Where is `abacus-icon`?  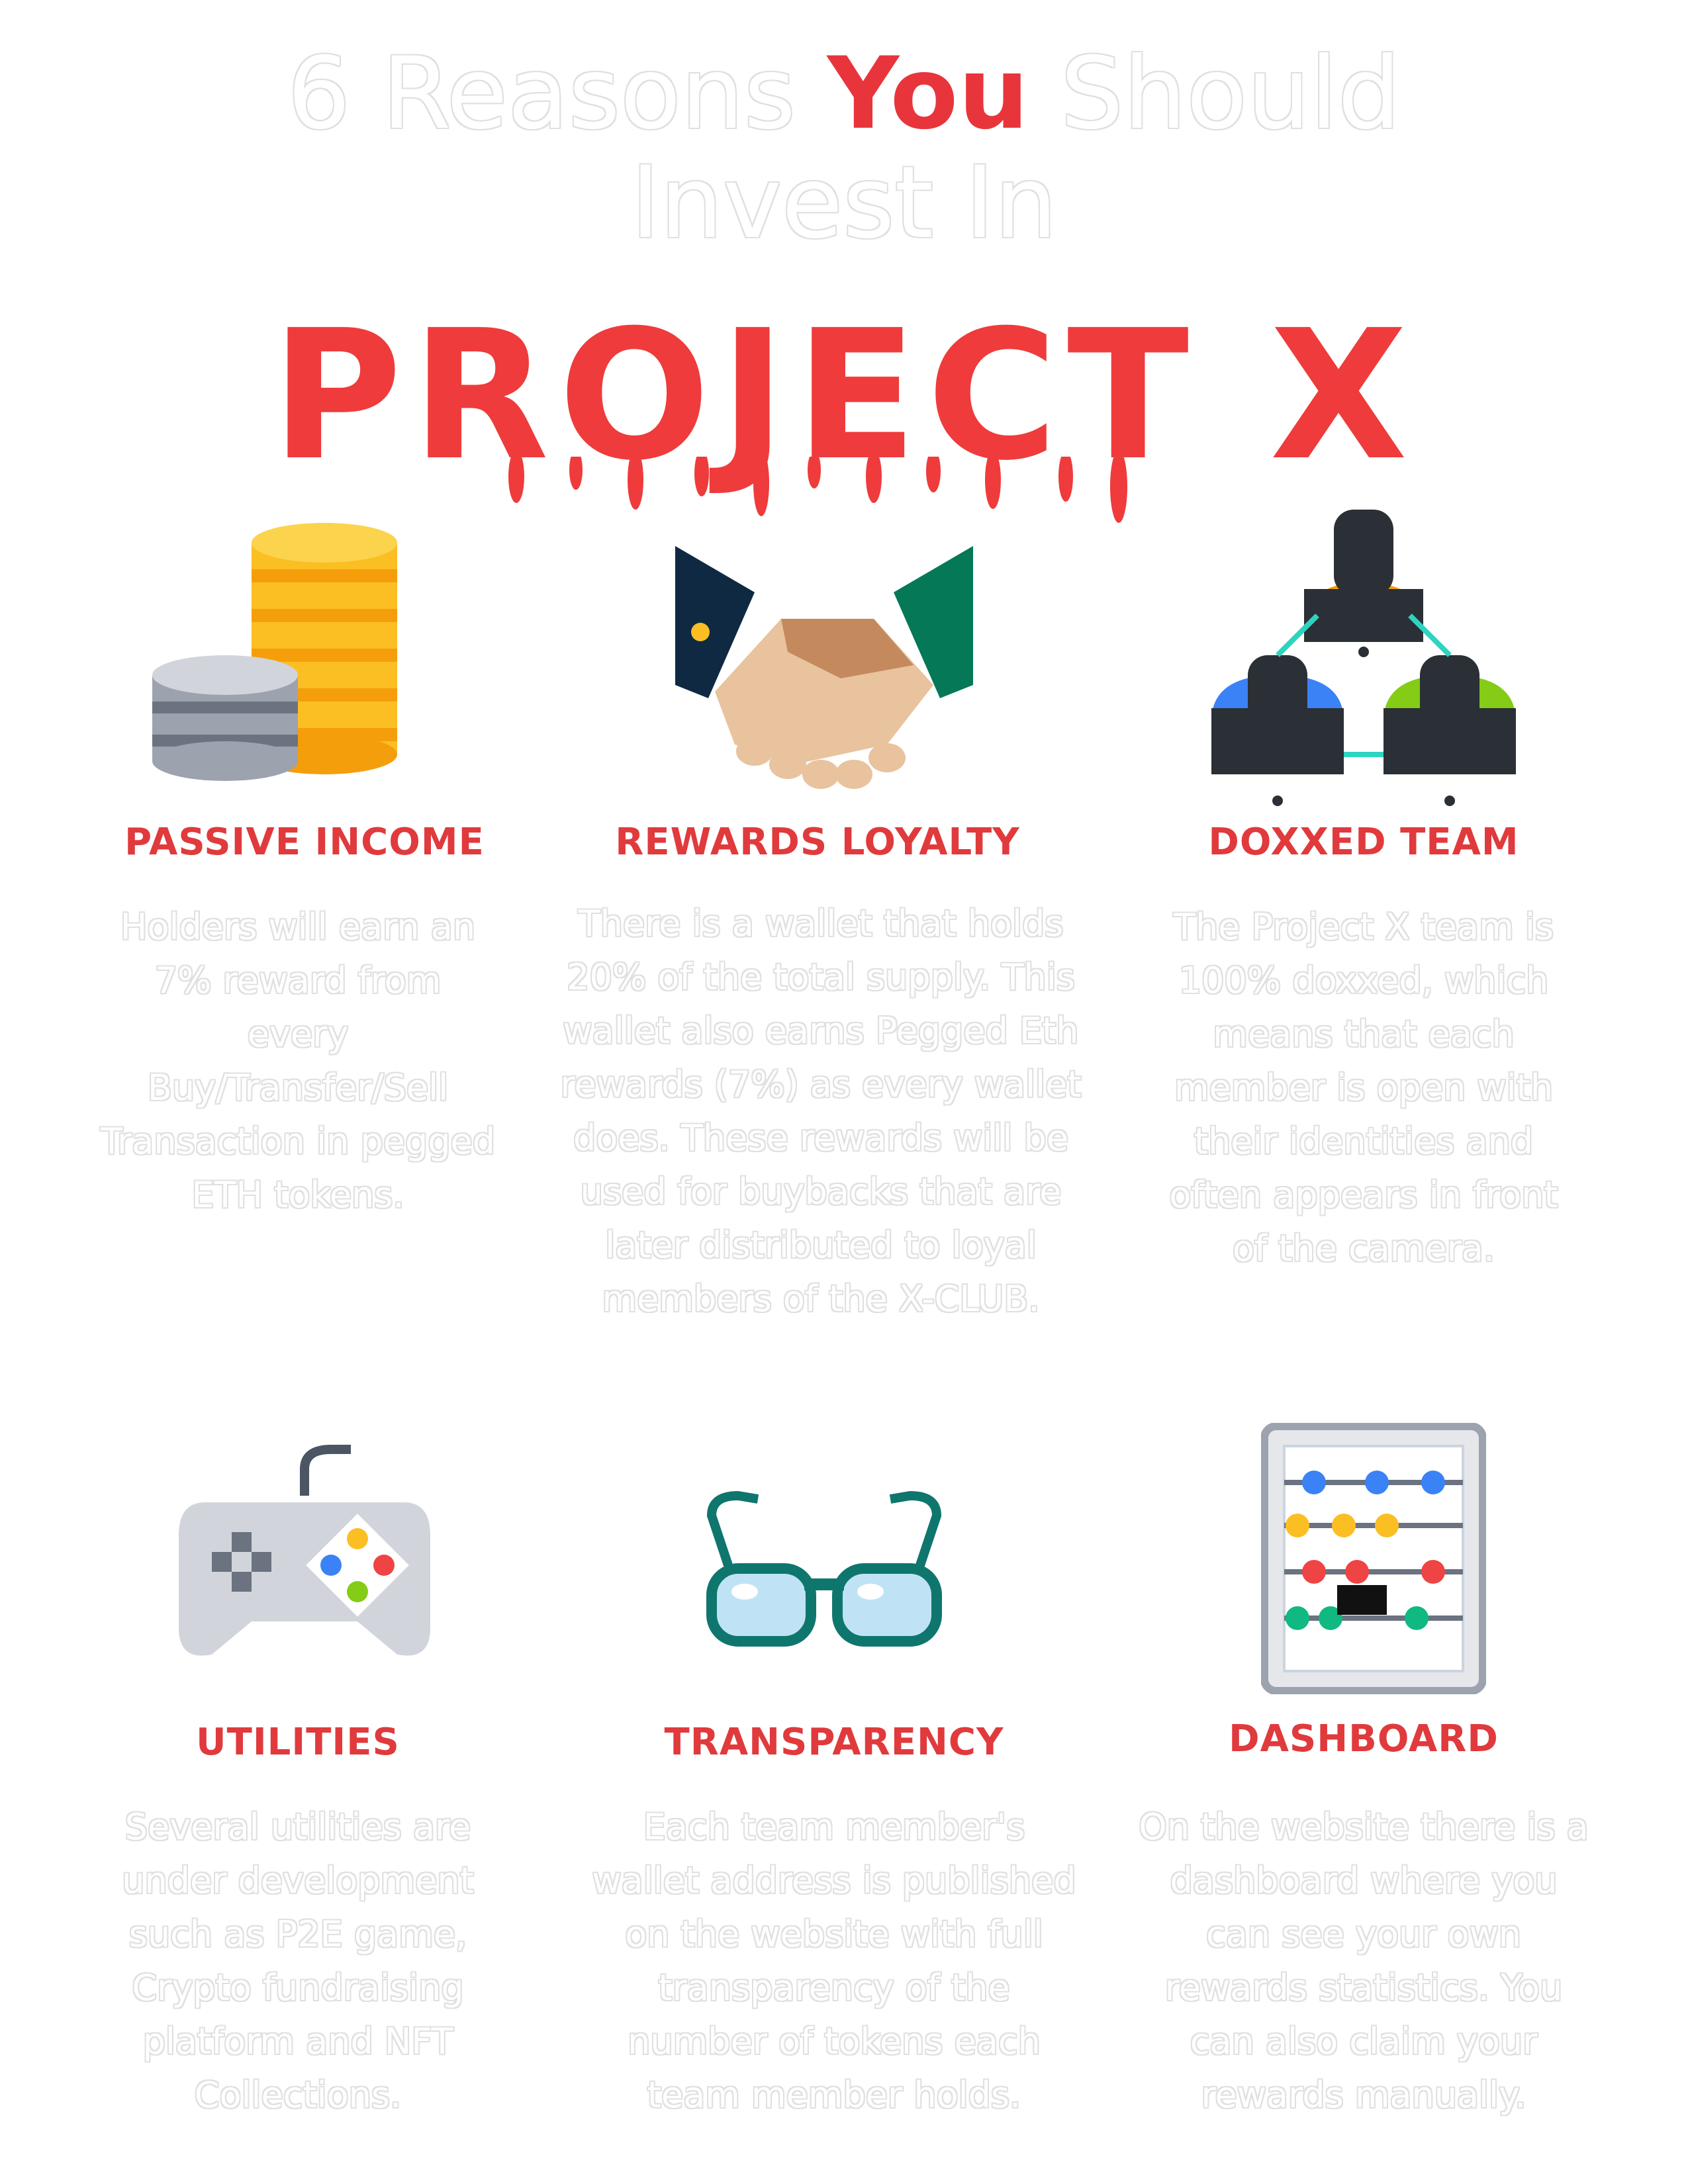
abacus-icon is located at coordinates (1373, 1558).